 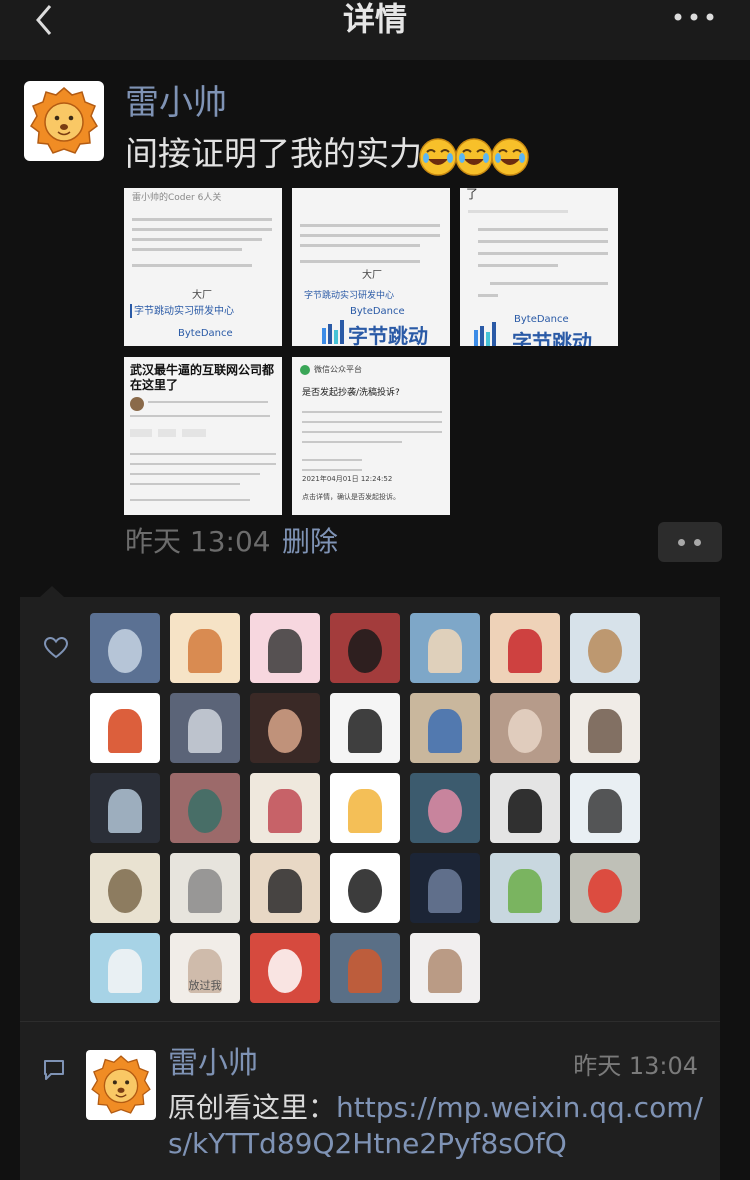 What do you see at coordinates (347, 479) in the screenshot?
I see `image-date: 2021年04月01日 12:24:52` at bounding box center [347, 479].